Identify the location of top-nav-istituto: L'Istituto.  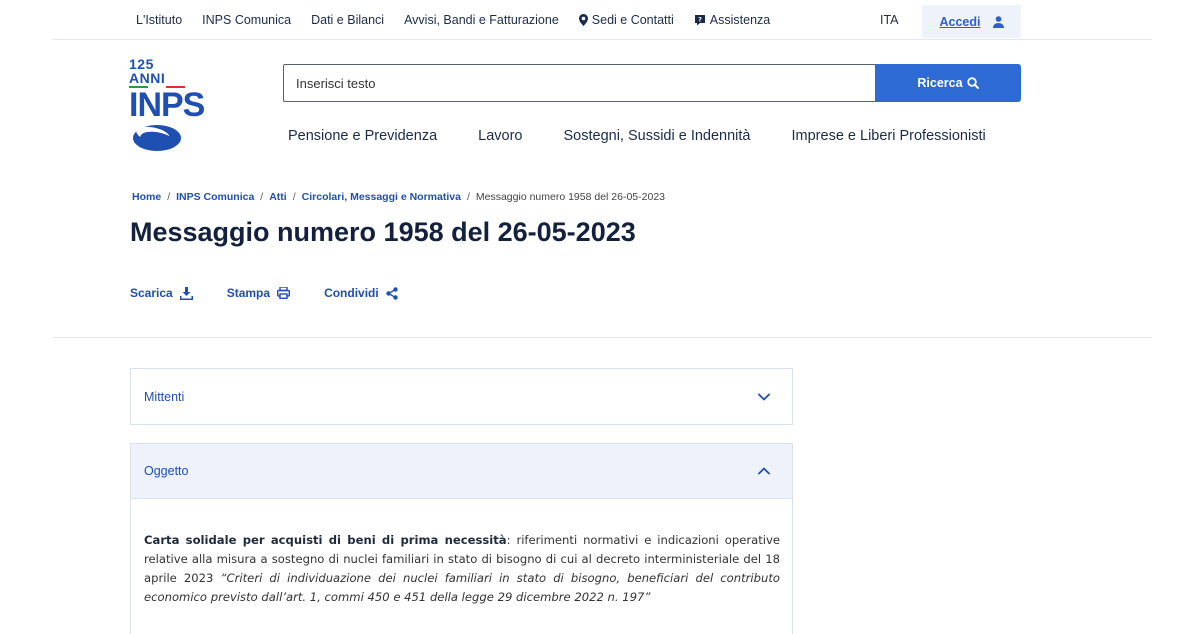
(159, 20).